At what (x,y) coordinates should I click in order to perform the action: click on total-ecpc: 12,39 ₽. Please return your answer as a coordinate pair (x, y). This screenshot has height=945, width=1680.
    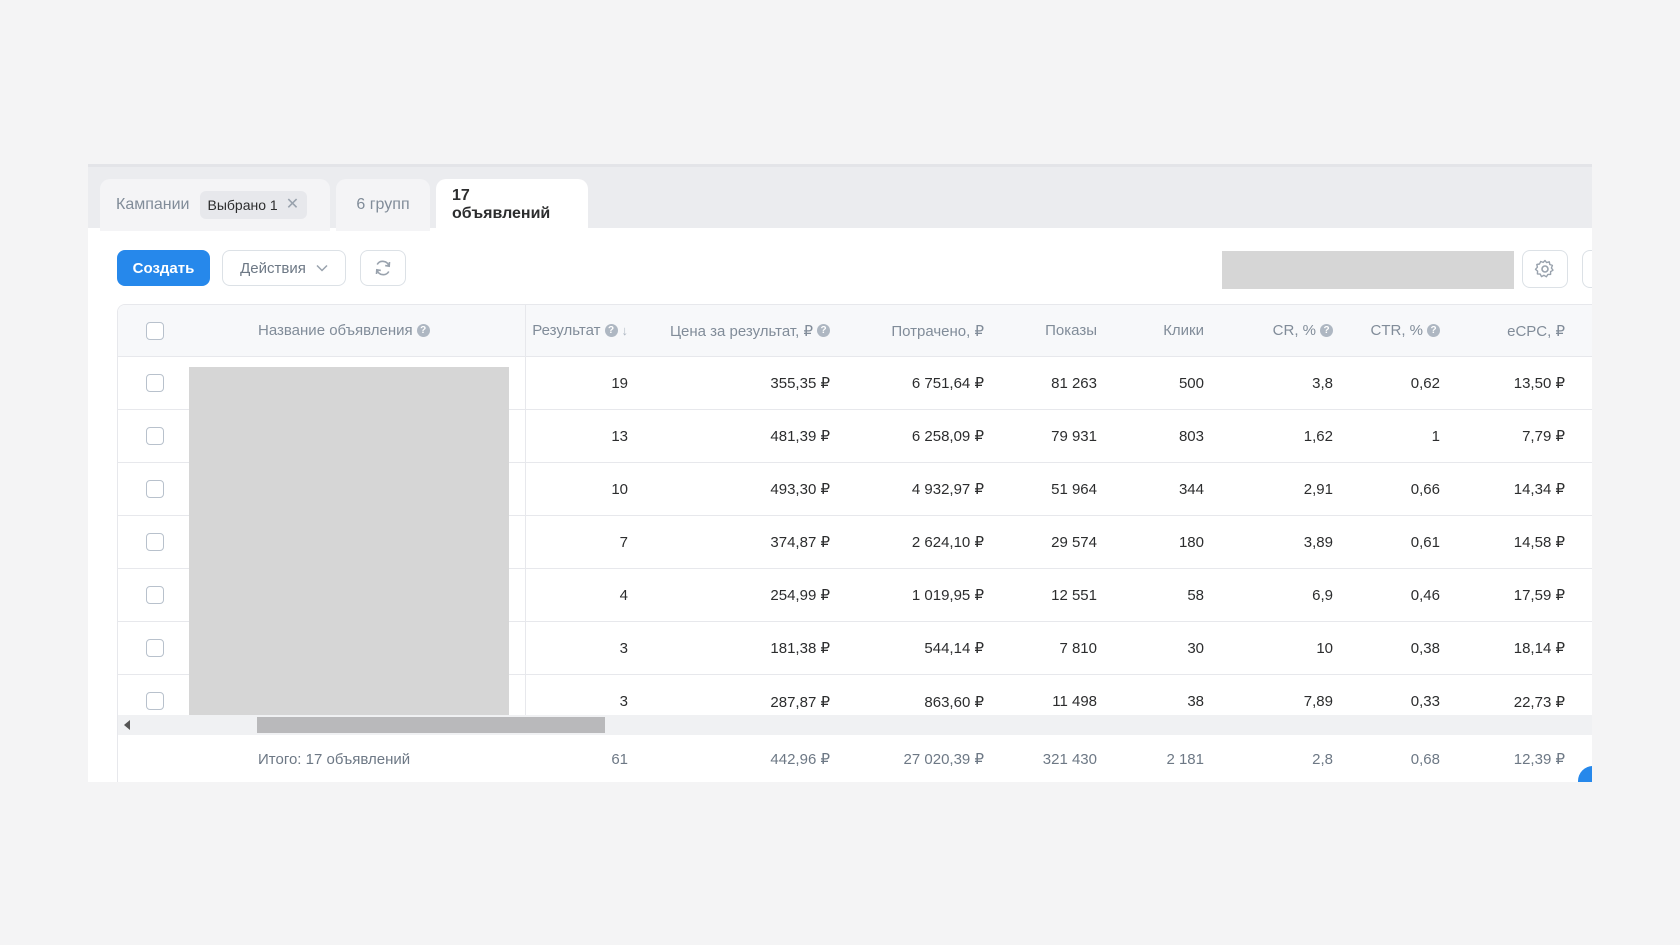
    Looking at the image, I should click on (1539, 759).